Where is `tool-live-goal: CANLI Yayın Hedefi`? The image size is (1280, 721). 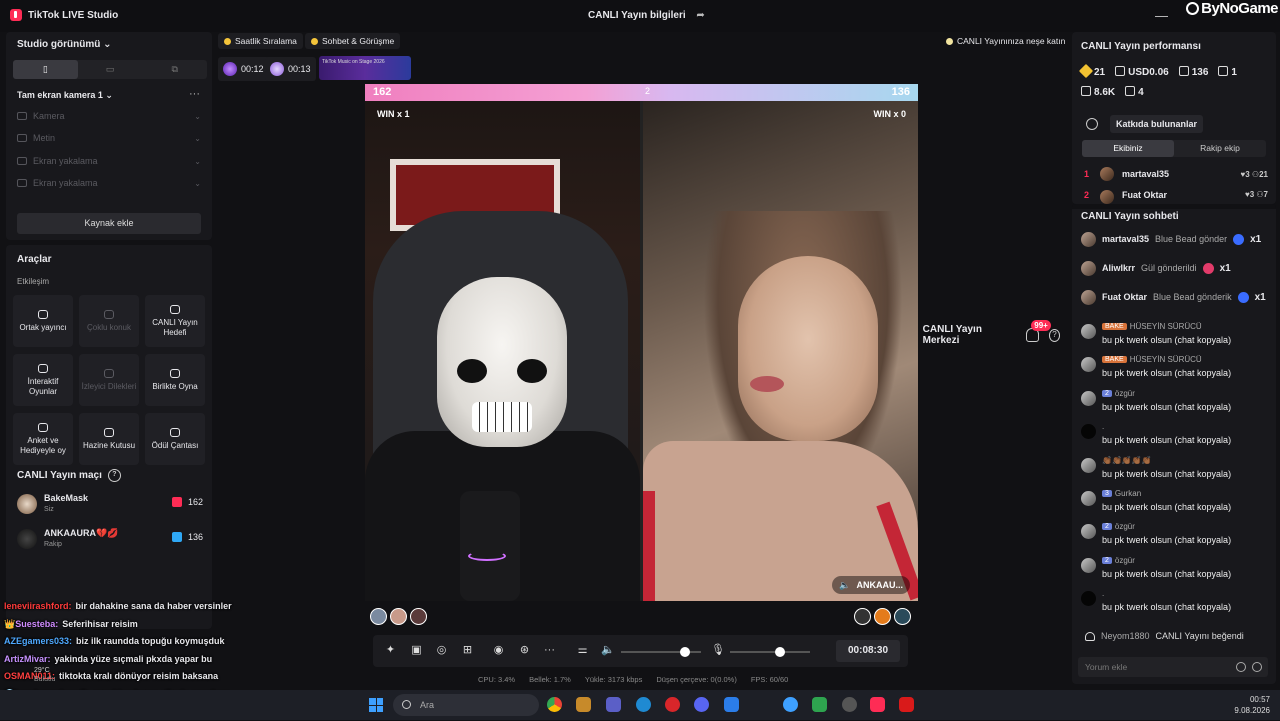
tool-live-goal: CANLI Yayın Hedefi is located at coordinates (175, 321).